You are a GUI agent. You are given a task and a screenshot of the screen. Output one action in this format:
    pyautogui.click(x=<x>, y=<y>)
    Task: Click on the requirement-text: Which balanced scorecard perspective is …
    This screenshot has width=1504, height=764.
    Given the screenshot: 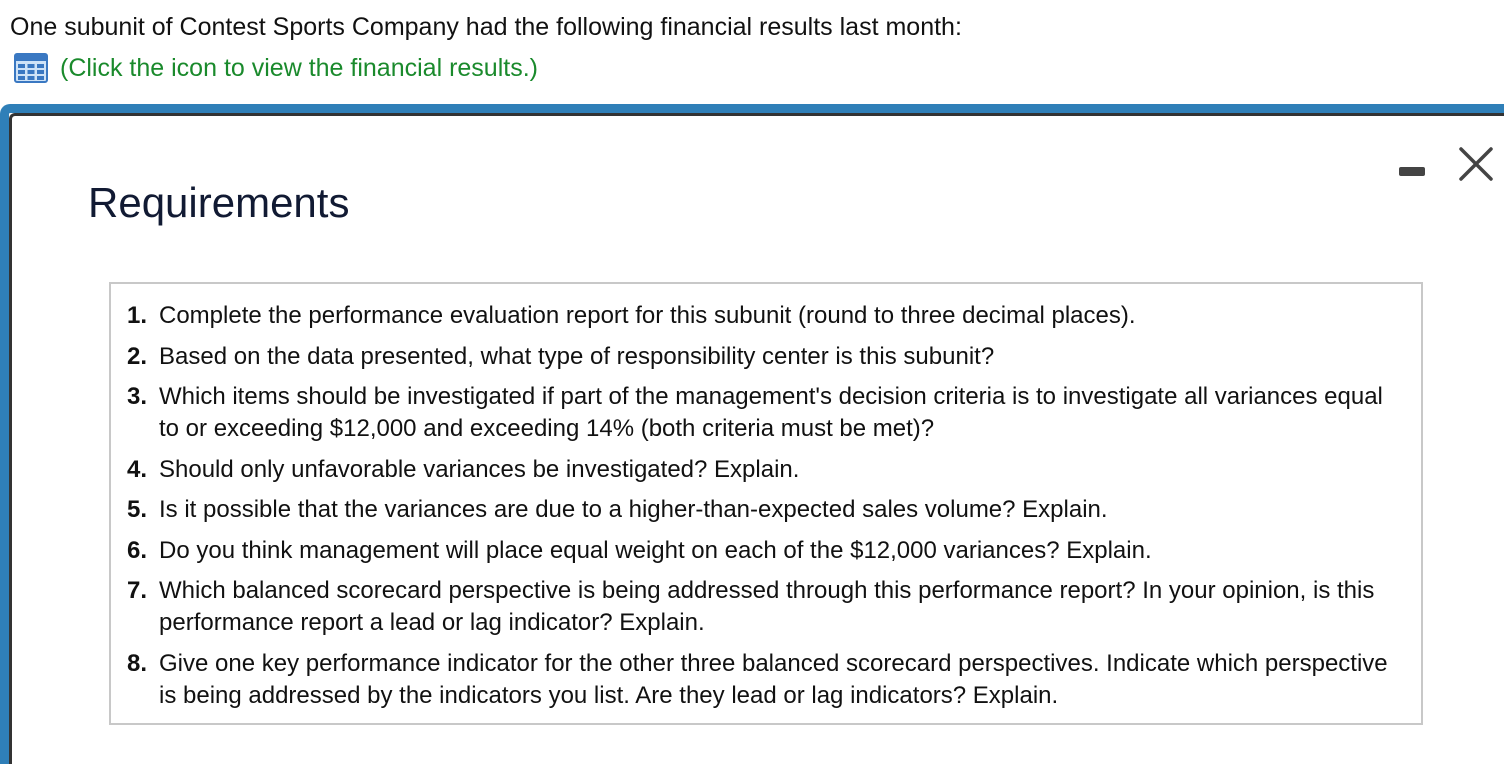 What is the action you would take?
    pyautogui.click(x=767, y=606)
    